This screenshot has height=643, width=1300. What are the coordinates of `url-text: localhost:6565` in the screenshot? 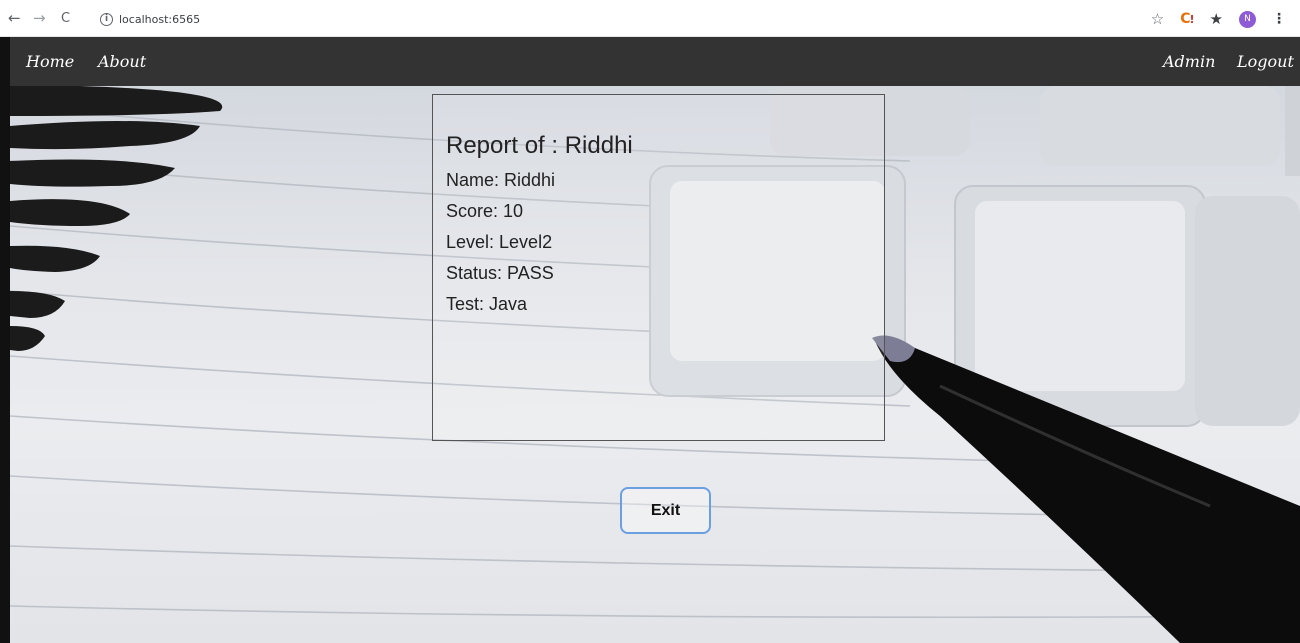 It's located at (159, 19).